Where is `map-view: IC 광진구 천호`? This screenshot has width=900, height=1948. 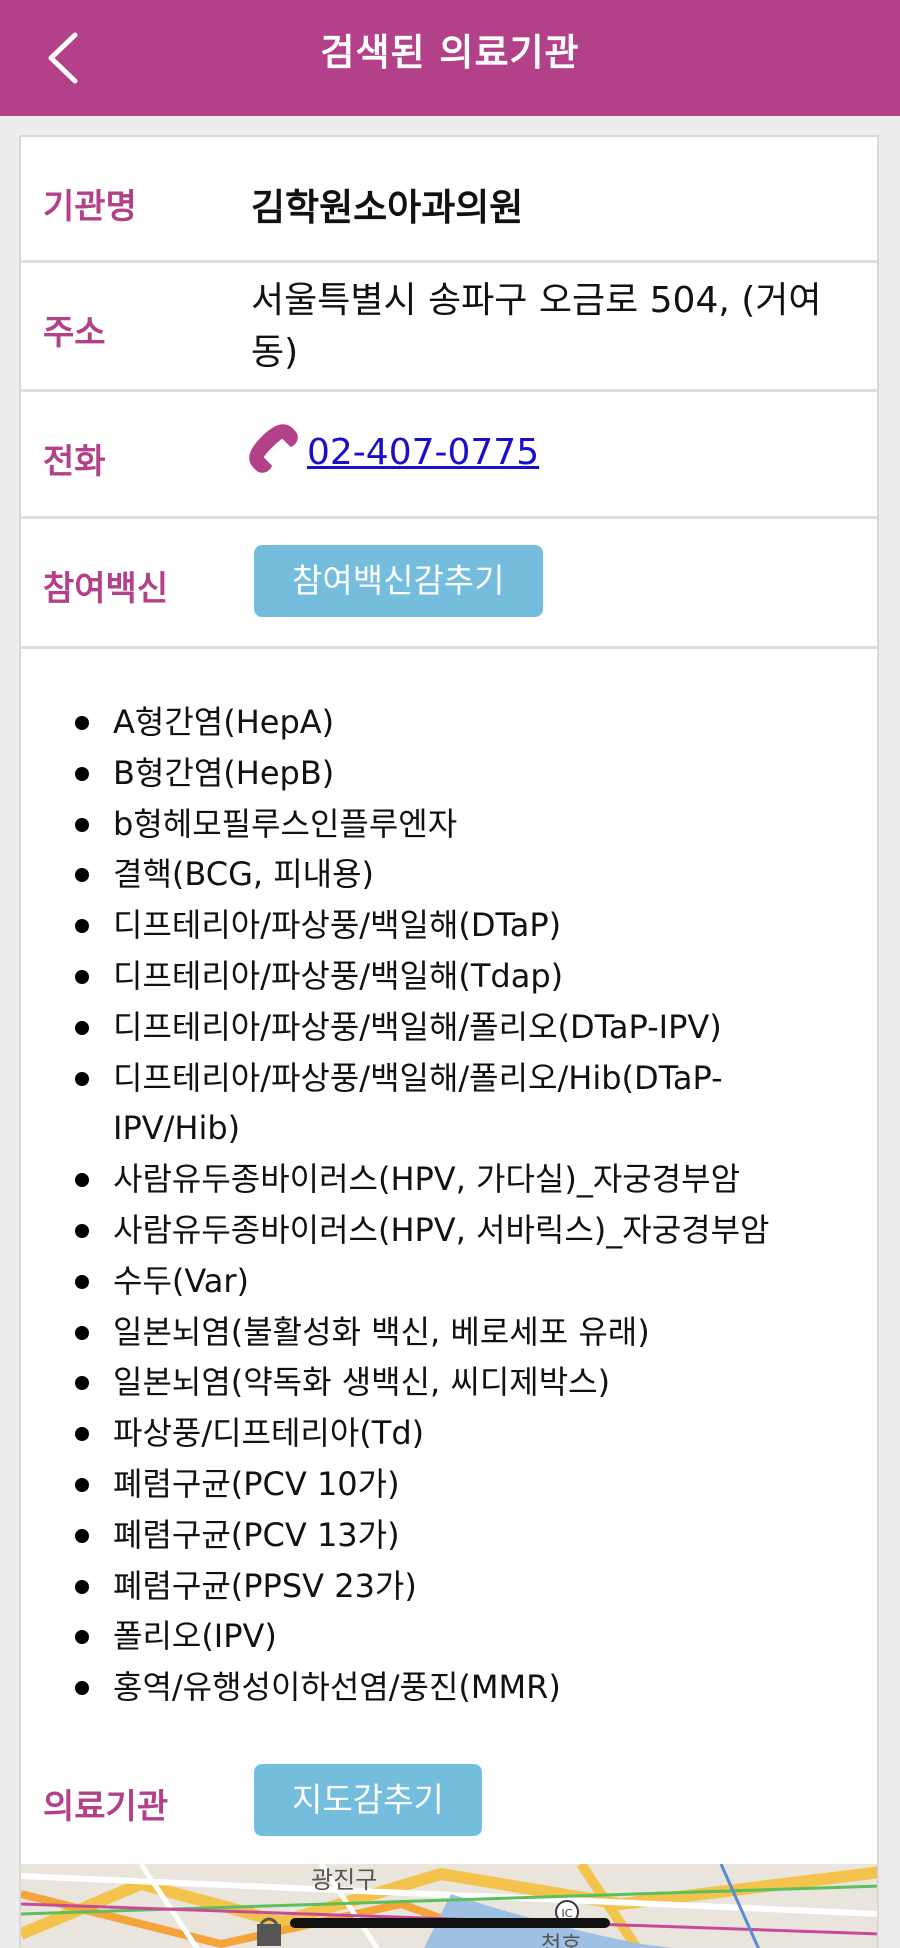 map-view: IC 광진구 천호 is located at coordinates (449, 1906).